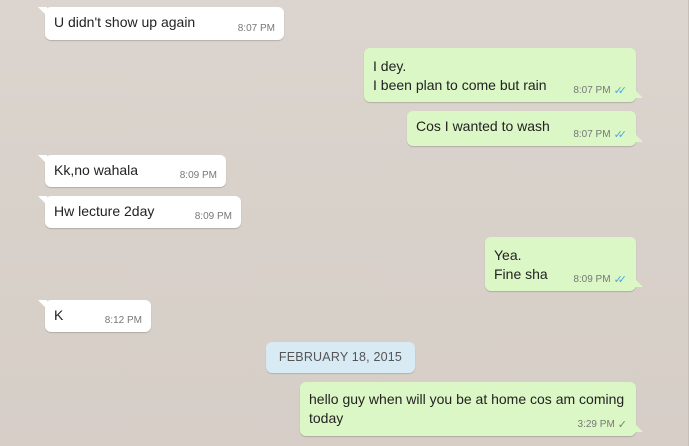 The width and height of the screenshot is (689, 446). Describe the element at coordinates (132, 171) in the screenshot. I see `incoming-message: Kk,no wahala 8:09 PM` at that location.